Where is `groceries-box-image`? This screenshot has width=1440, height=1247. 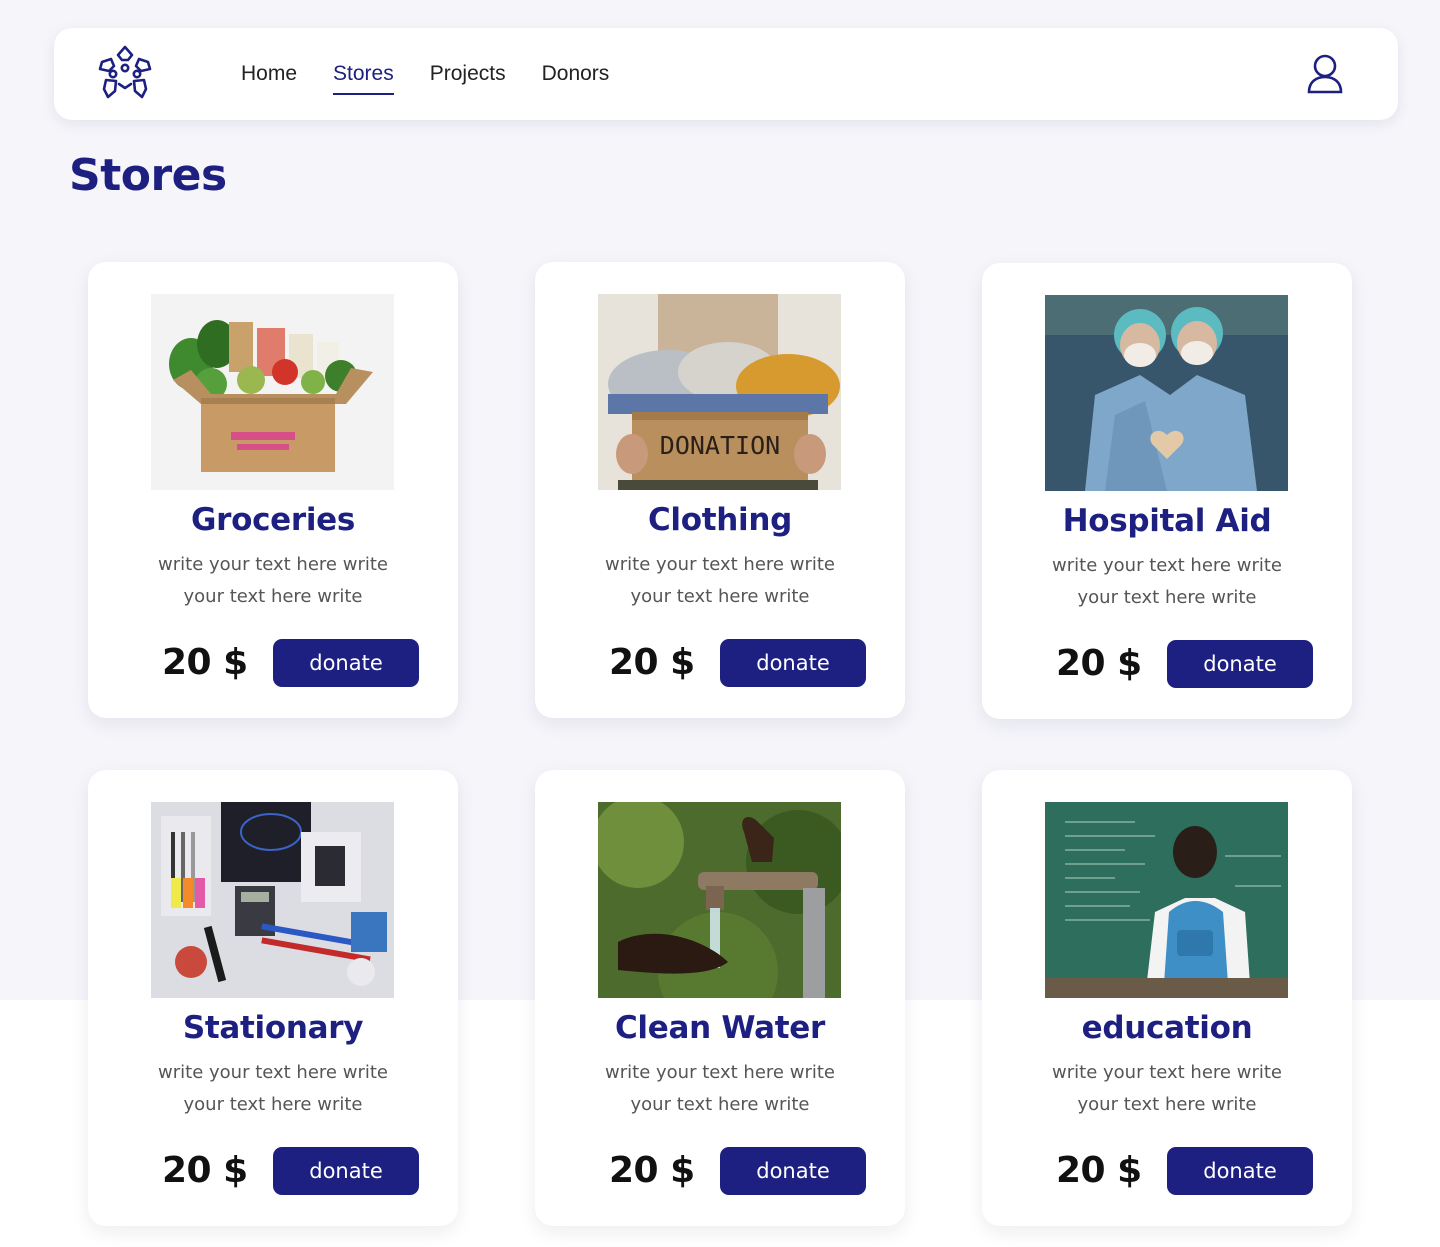 groceries-box-image is located at coordinates (272, 392).